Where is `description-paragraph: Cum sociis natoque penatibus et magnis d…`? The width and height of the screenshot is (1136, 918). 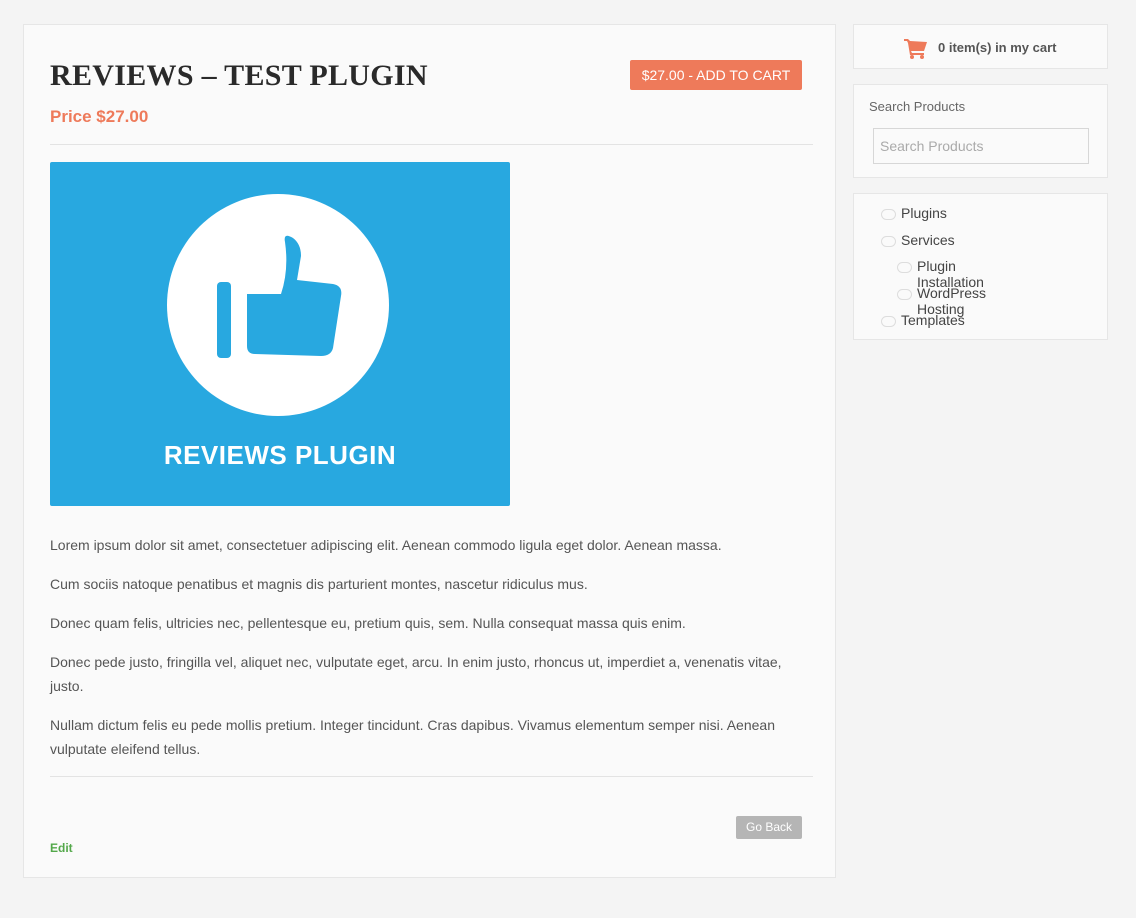
description-paragraph: Cum sociis natoque penatibus et magnis d… is located at coordinates (319, 584).